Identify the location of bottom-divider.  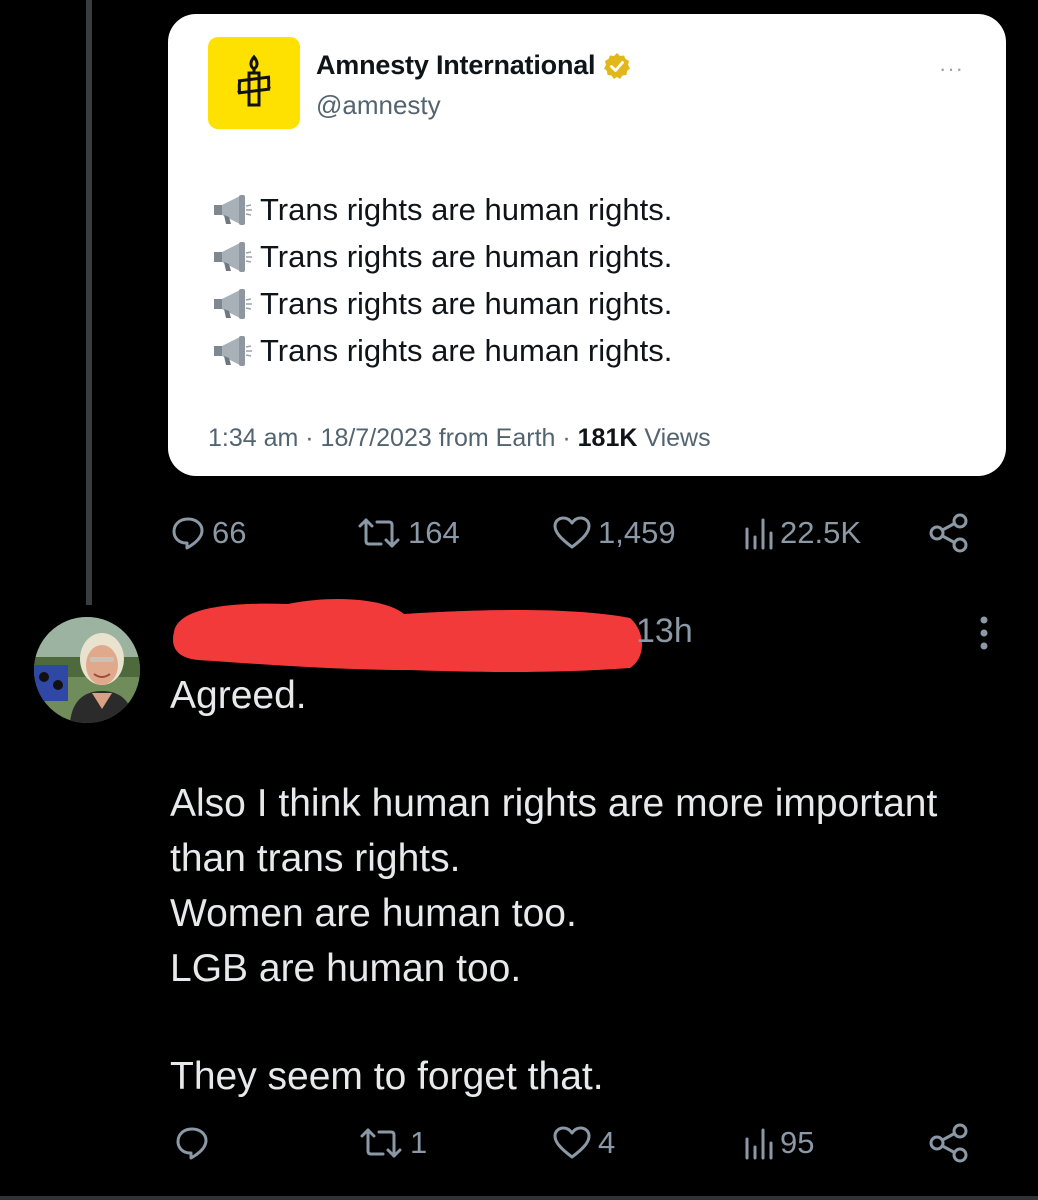
(519, 1198).